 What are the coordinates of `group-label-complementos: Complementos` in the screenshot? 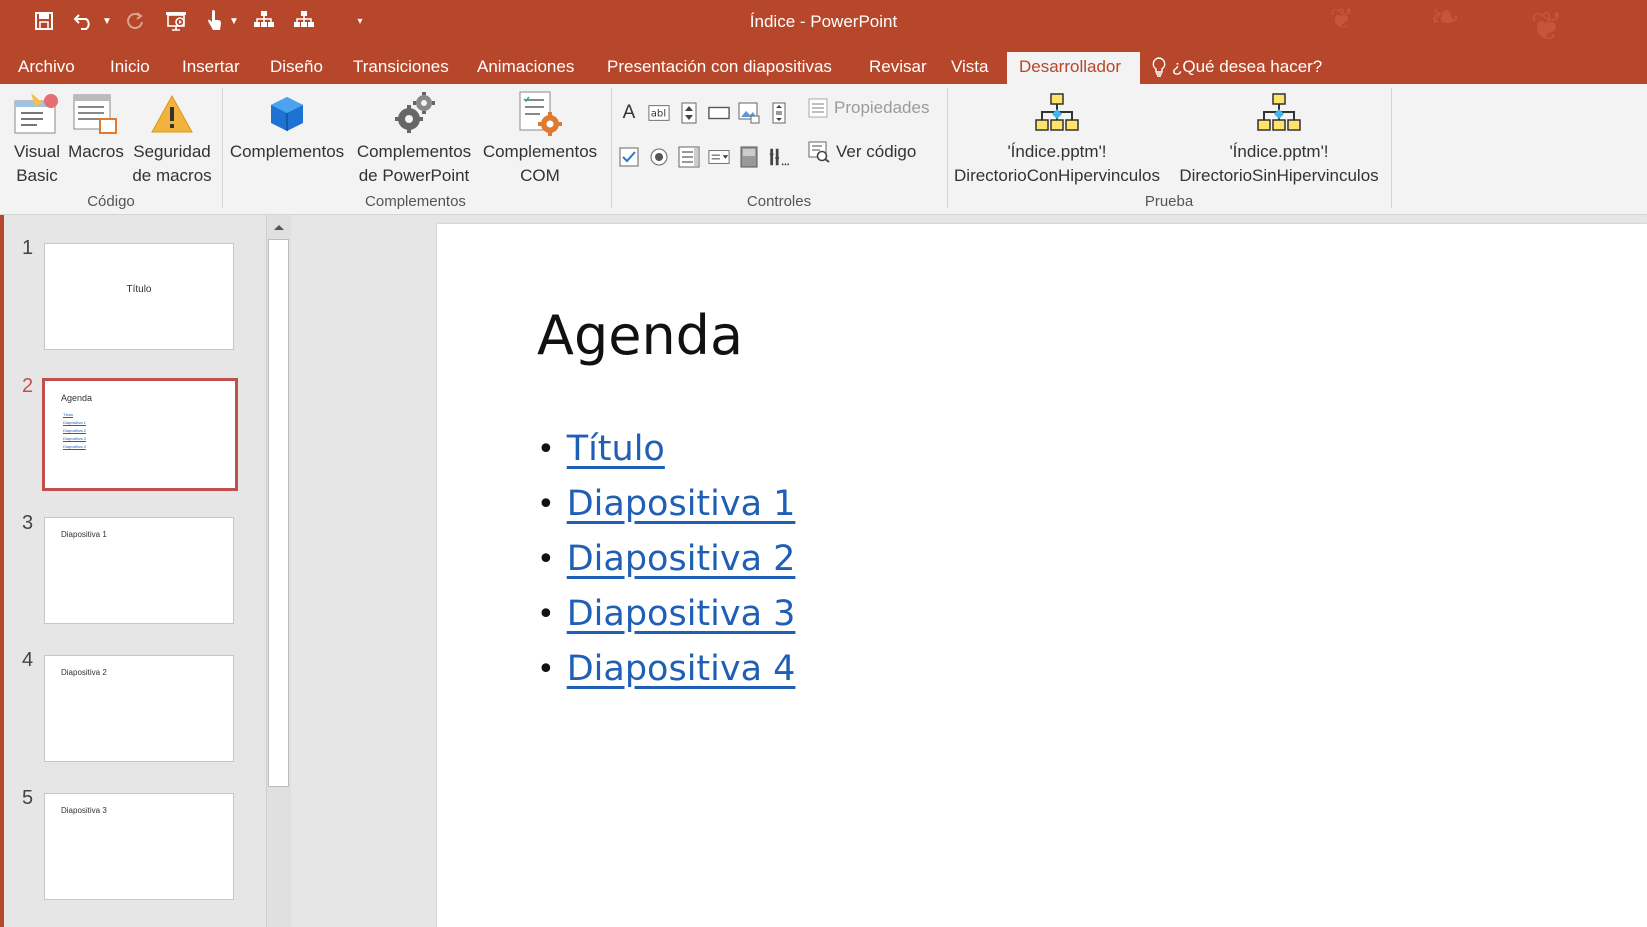 It's located at (415, 201).